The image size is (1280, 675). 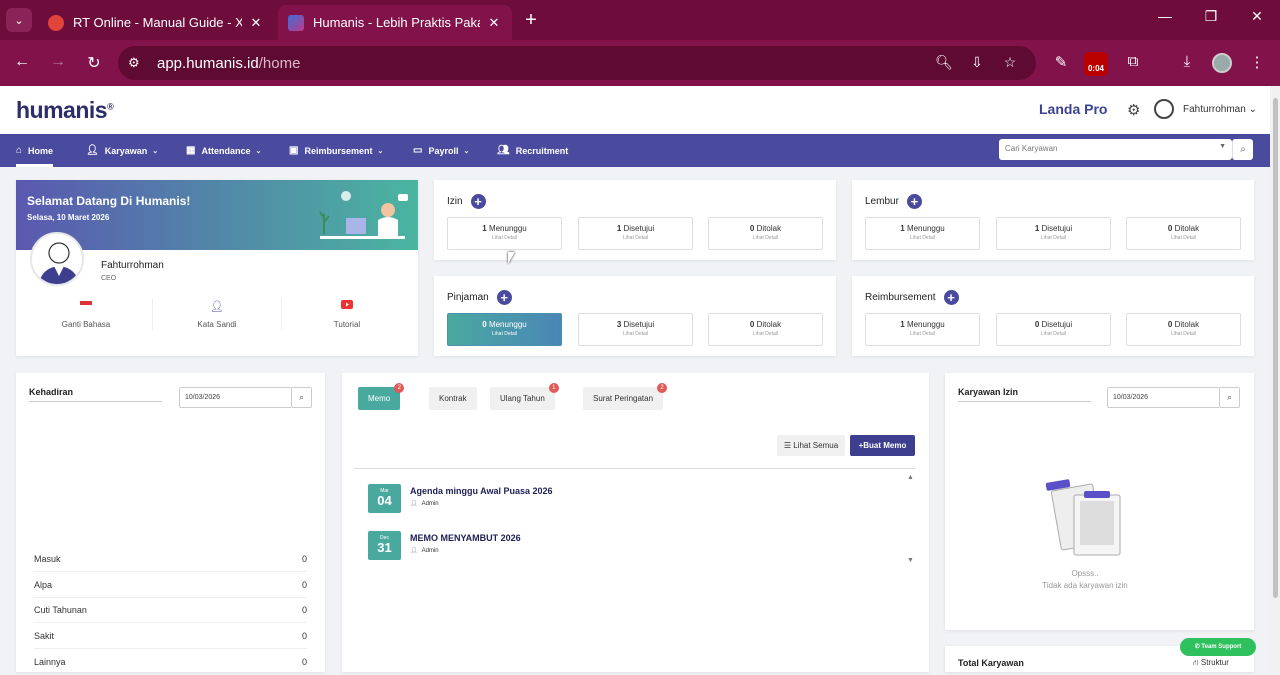 What do you see at coordinates (1133, 61) in the screenshot?
I see `extensions-puzzle-icon: ⧉` at bounding box center [1133, 61].